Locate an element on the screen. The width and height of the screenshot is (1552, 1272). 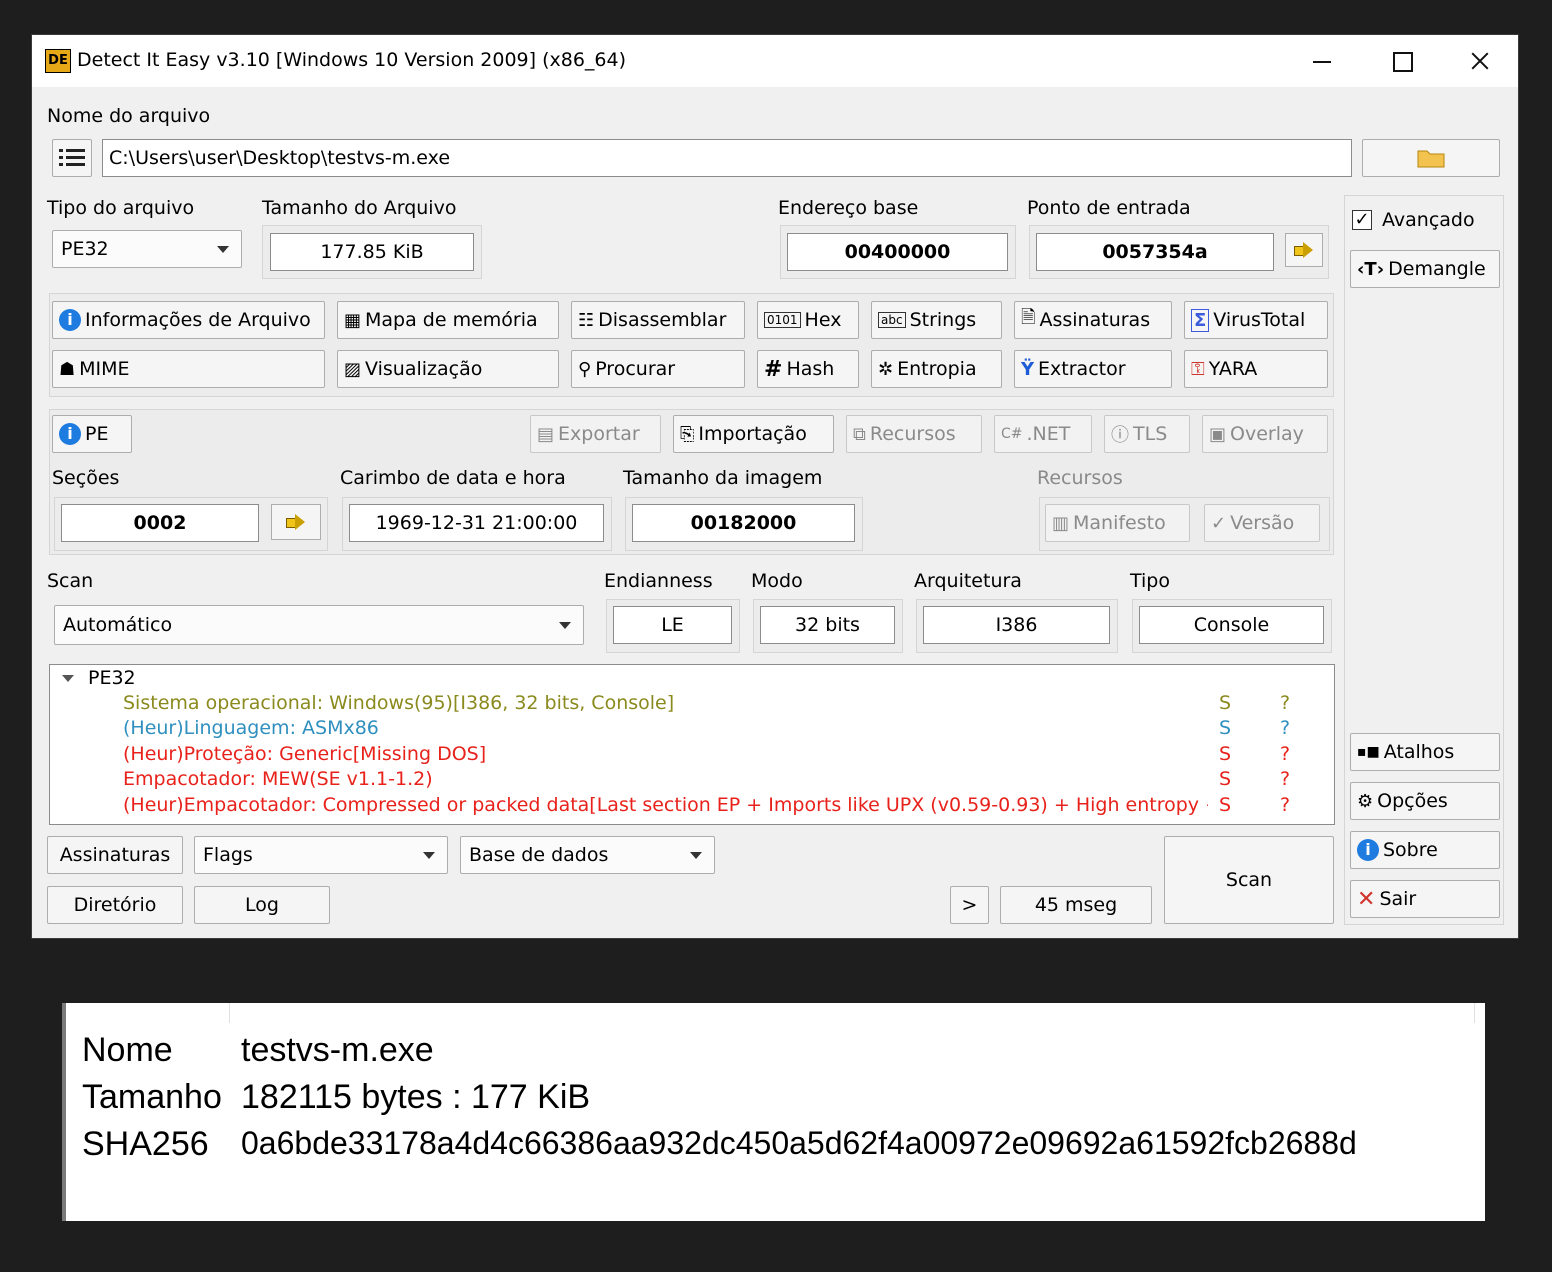
entropy-label: Entropia is located at coordinates (937, 369).